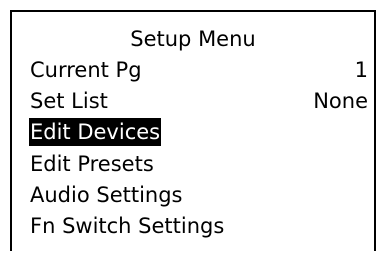 The width and height of the screenshot is (386, 253). What do you see at coordinates (106, 195) in the screenshot?
I see `menu-item-label: Audio Settings` at bounding box center [106, 195].